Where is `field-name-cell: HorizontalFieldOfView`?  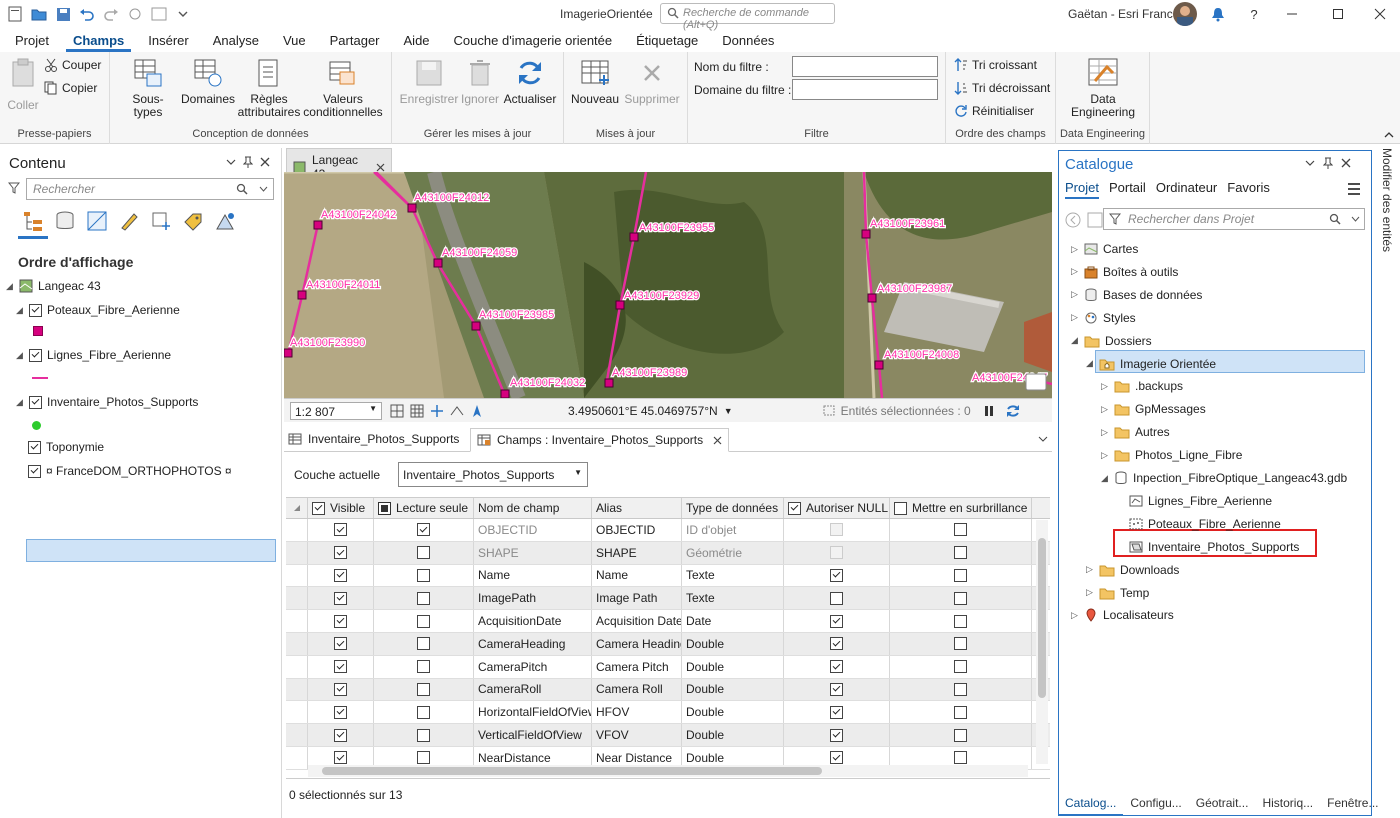 field-name-cell: HorizontalFieldOfView is located at coordinates (533, 712).